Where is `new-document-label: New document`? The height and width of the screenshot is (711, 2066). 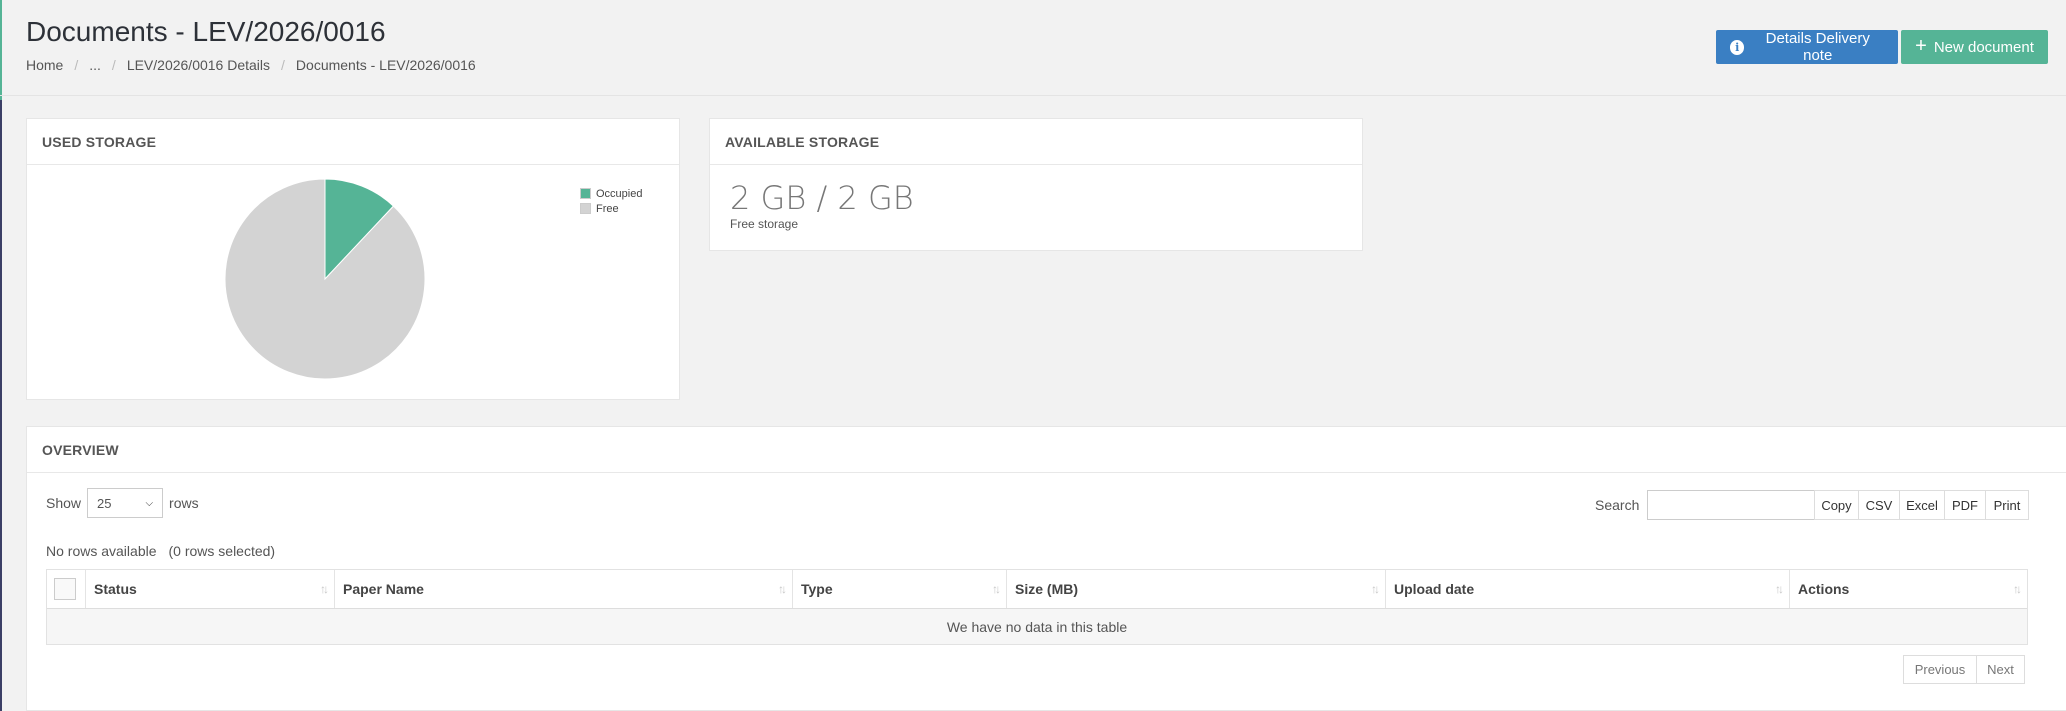 new-document-label: New document is located at coordinates (1983, 47).